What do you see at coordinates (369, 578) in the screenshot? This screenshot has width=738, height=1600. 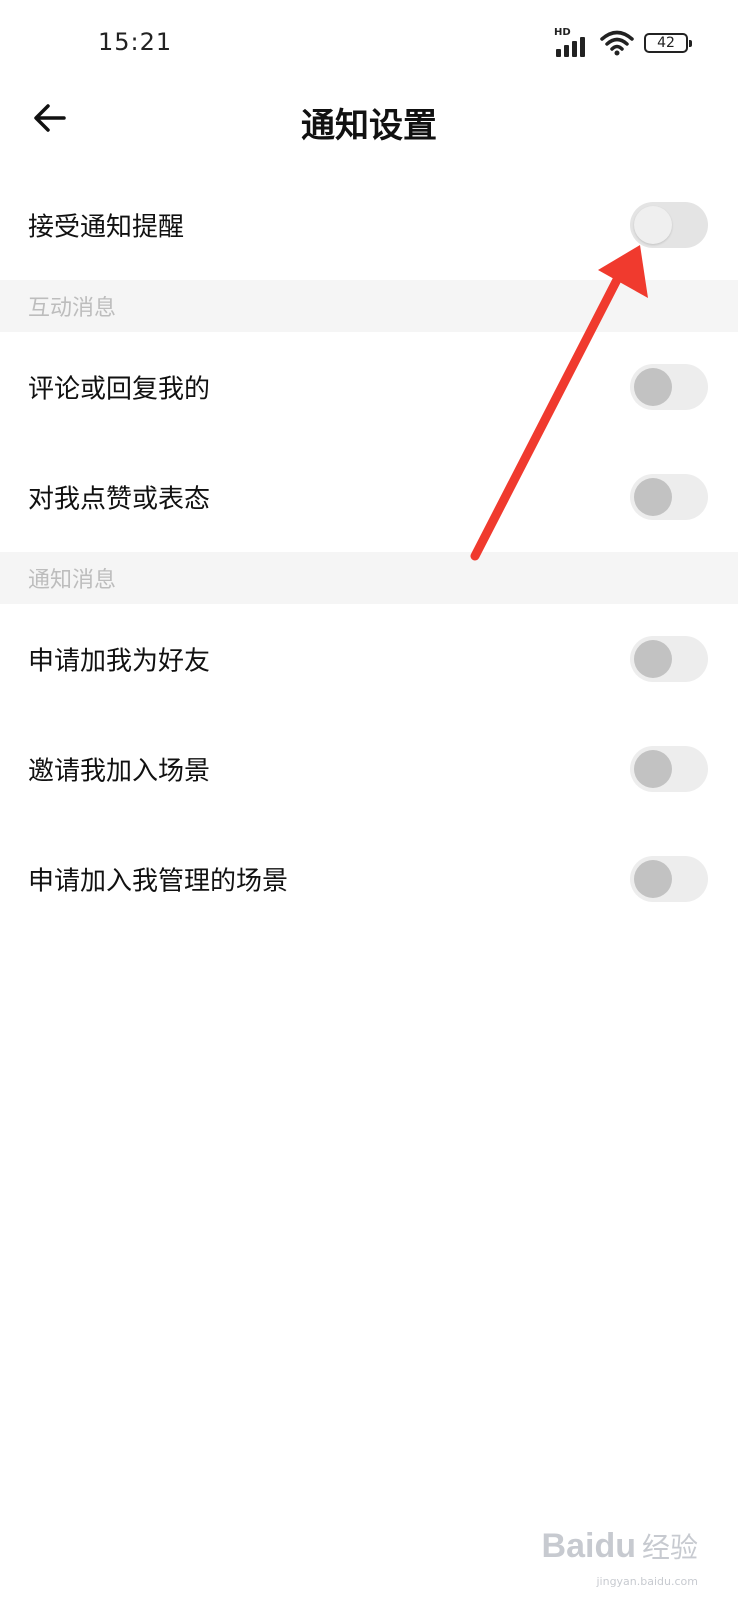 I see `section-header-notification: 通知消息` at bounding box center [369, 578].